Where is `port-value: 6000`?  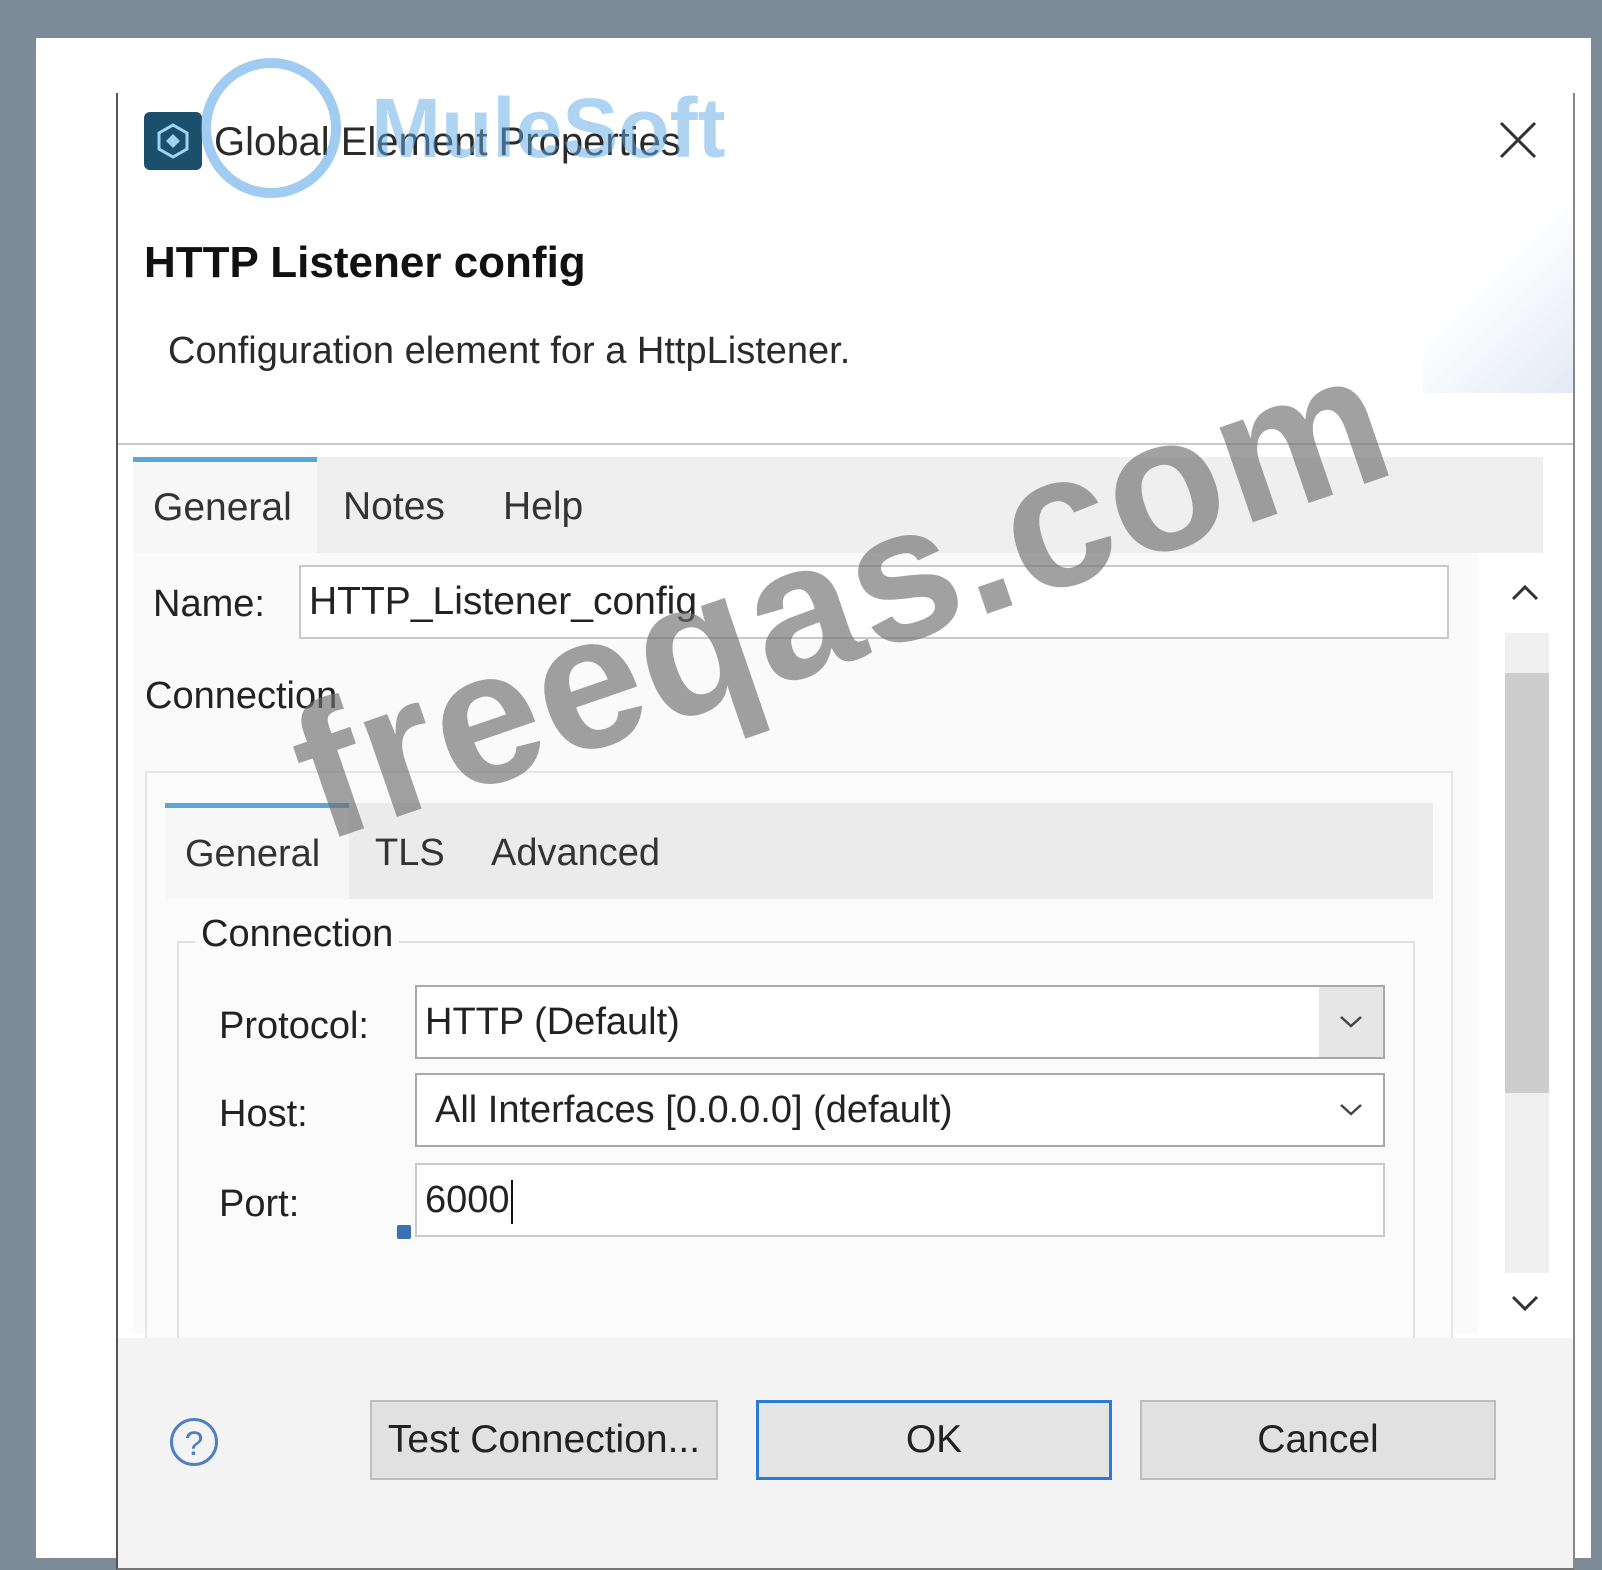
port-value: 6000 is located at coordinates (467, 1200).